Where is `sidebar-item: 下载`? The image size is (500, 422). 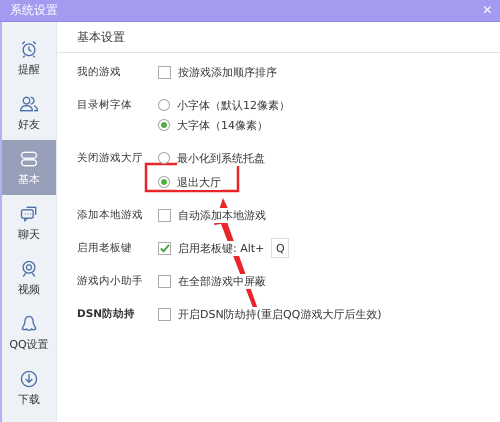 sidebar-item: 下载 is located at coordinates (29, 387).